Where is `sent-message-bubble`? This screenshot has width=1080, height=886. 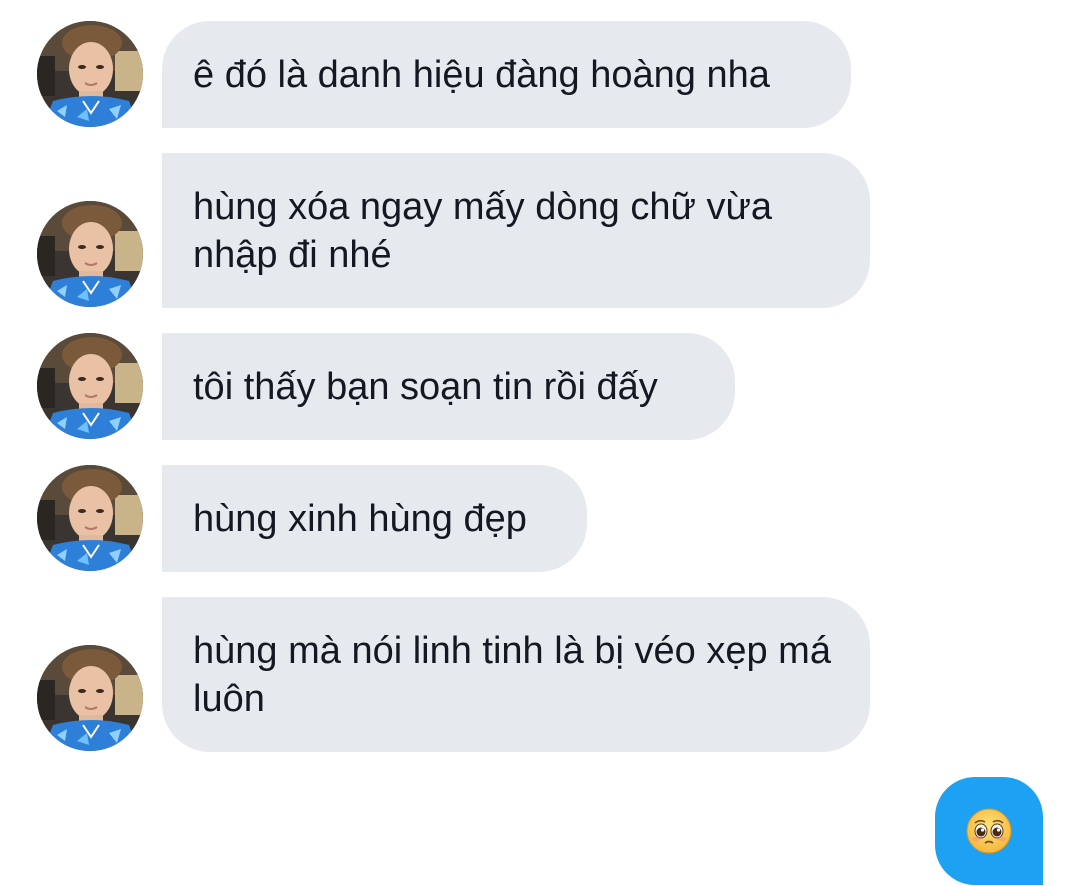
sent-message-bubble is located at coordinates (989, 831).